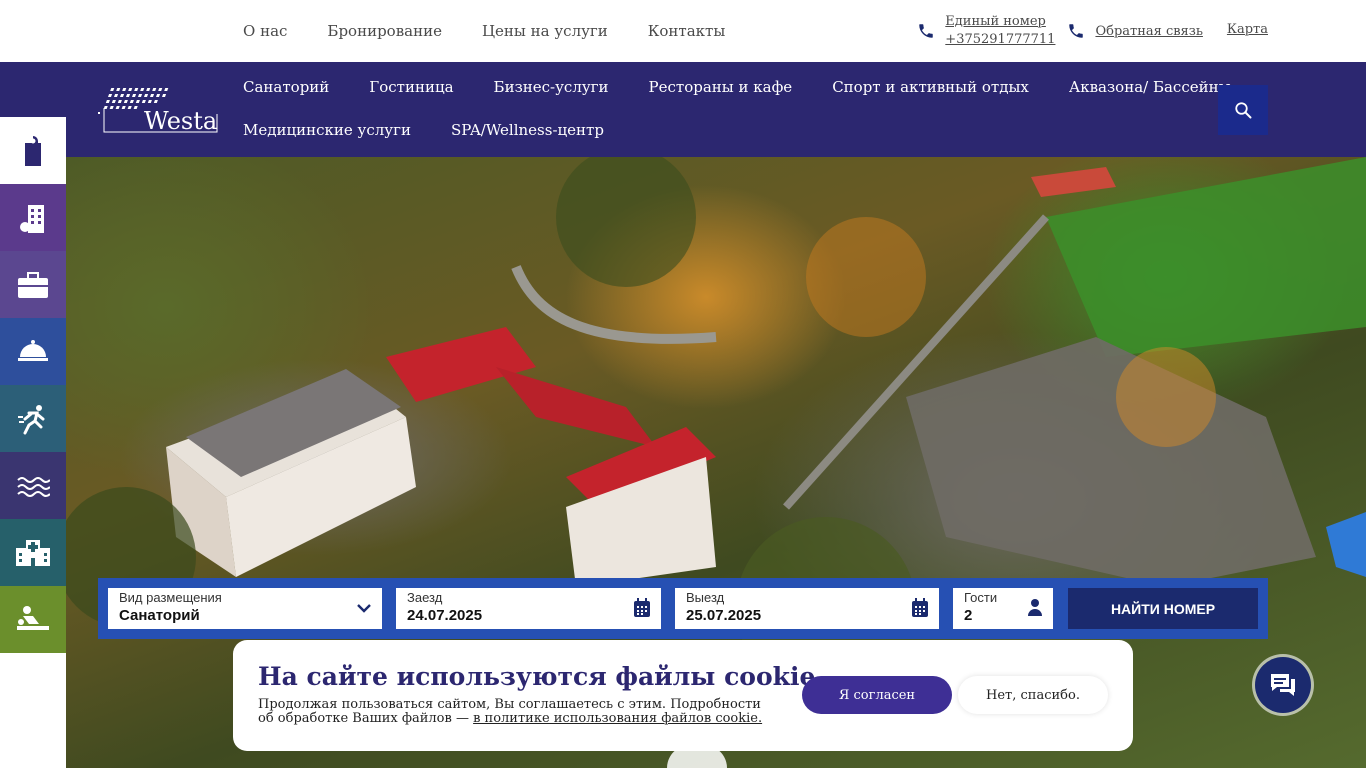 This screenshot has width=1366, height=768. I want to click on runner-icon, so click(31, 419).